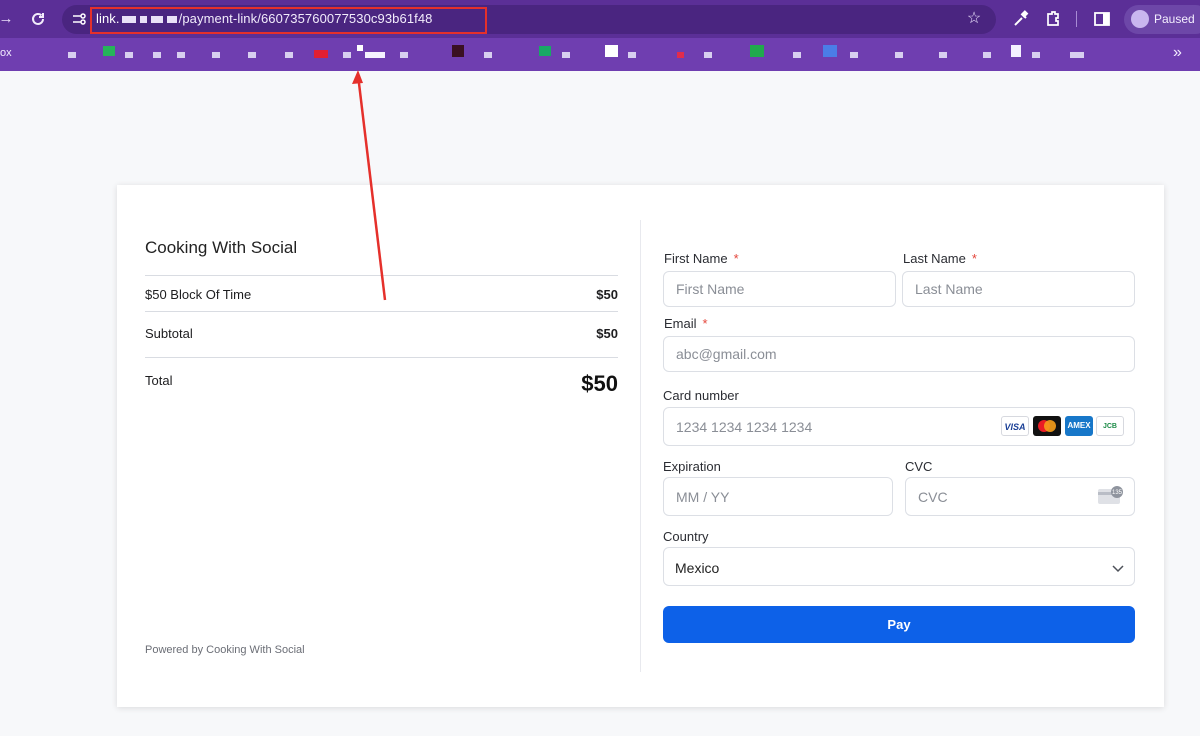 This screenshot has width=1200, height=736. I want to click on toolbar-separator, so click(1076, 19).